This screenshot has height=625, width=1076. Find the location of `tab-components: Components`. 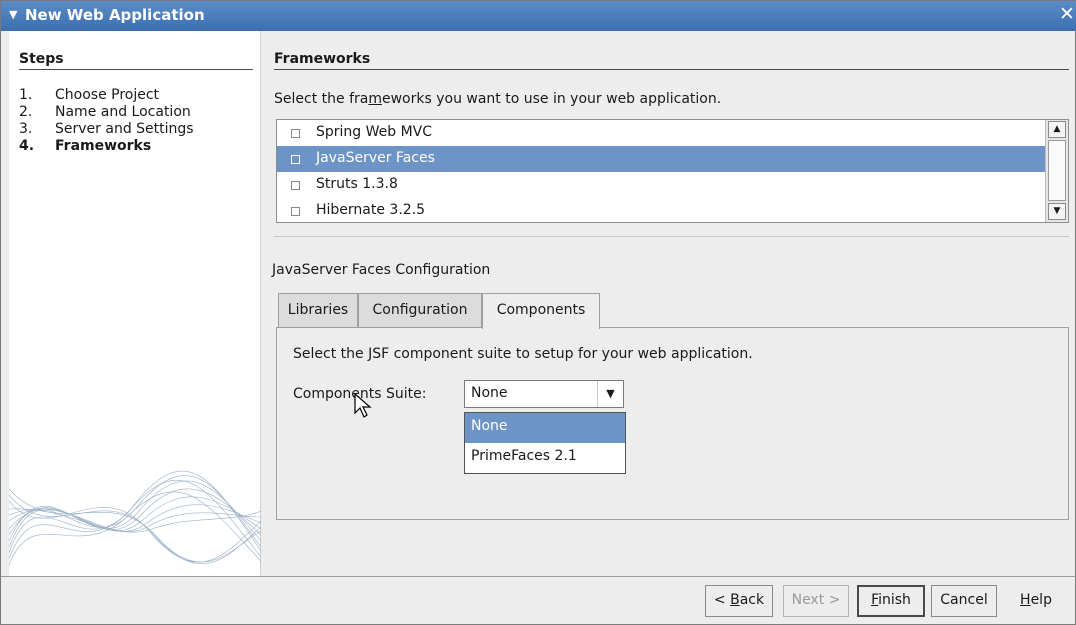

tab-components: Components is located at coordinates (541, 311).